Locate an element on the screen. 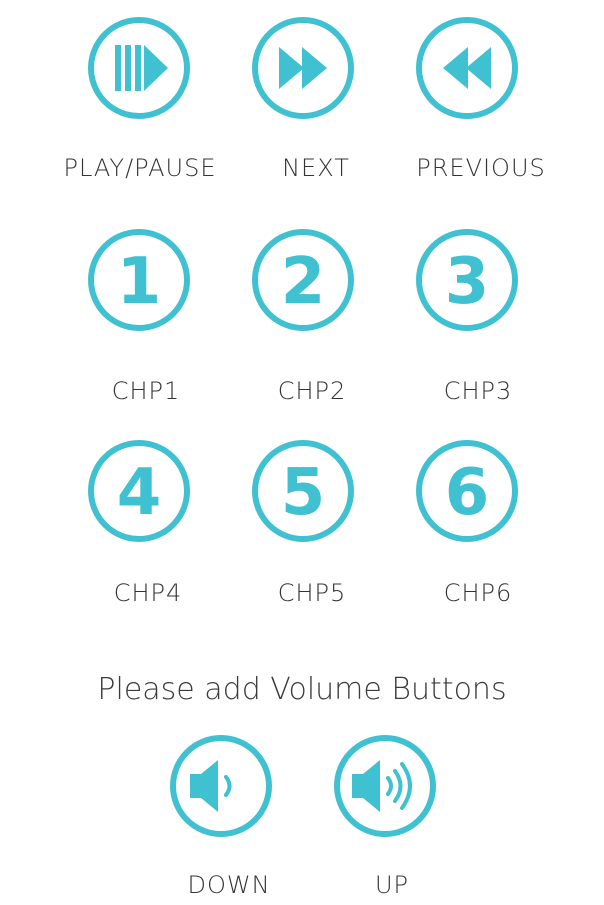 The width and height of the screenshot is (604, 905). chapter-3-button: 3 is located at coordinates (467, 280).